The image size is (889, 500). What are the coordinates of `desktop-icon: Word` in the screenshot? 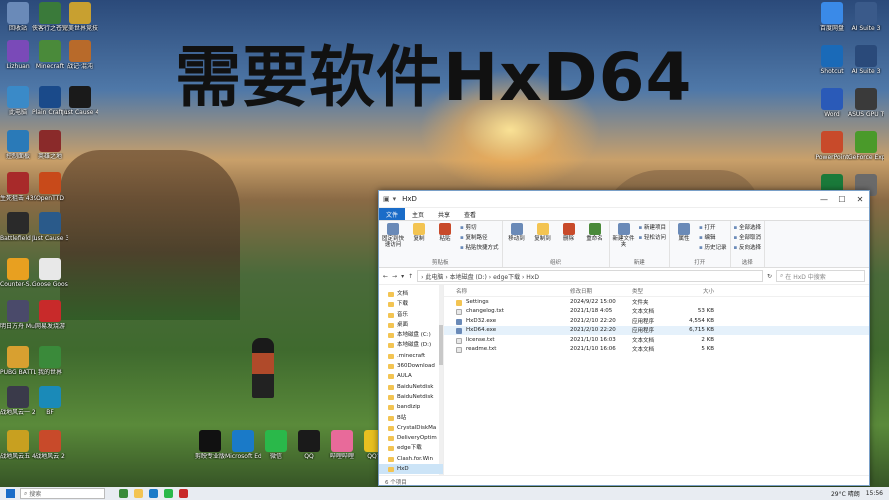 It's located at (832, 103).